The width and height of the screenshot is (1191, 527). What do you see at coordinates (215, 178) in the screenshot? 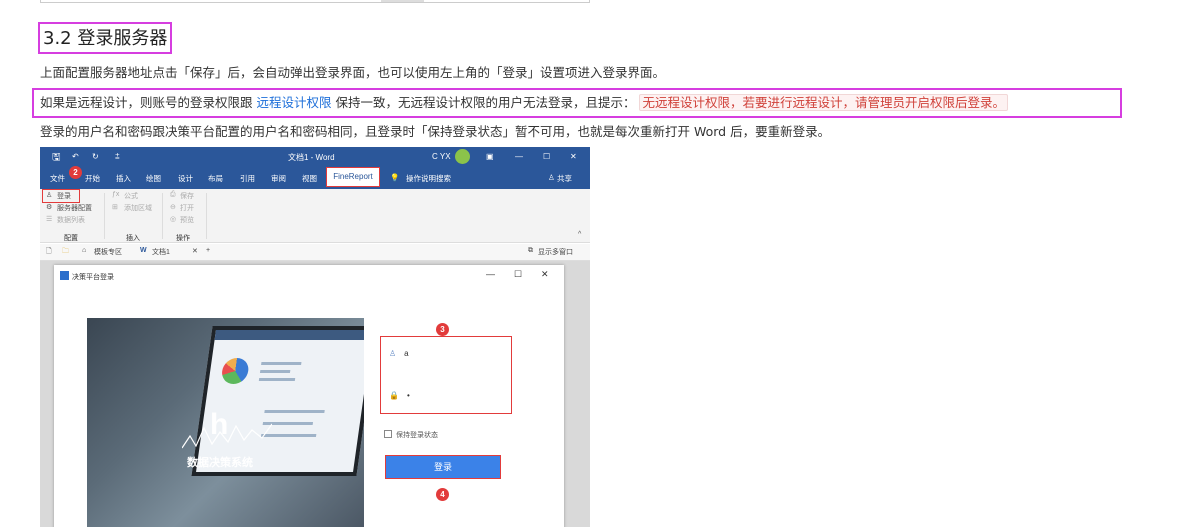
I see `menu-layout: 布局` at bounding box center [215, 178].